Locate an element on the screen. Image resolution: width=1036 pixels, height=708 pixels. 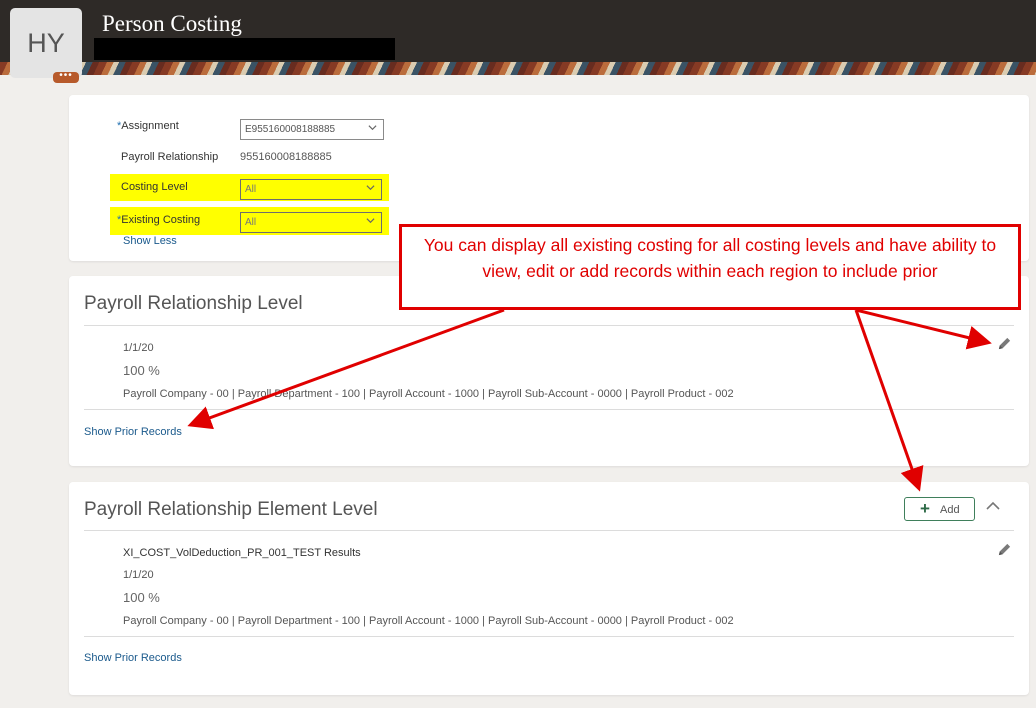
payroll-relationship-label: Payroll Relationship is located at coordinates (170, 157).